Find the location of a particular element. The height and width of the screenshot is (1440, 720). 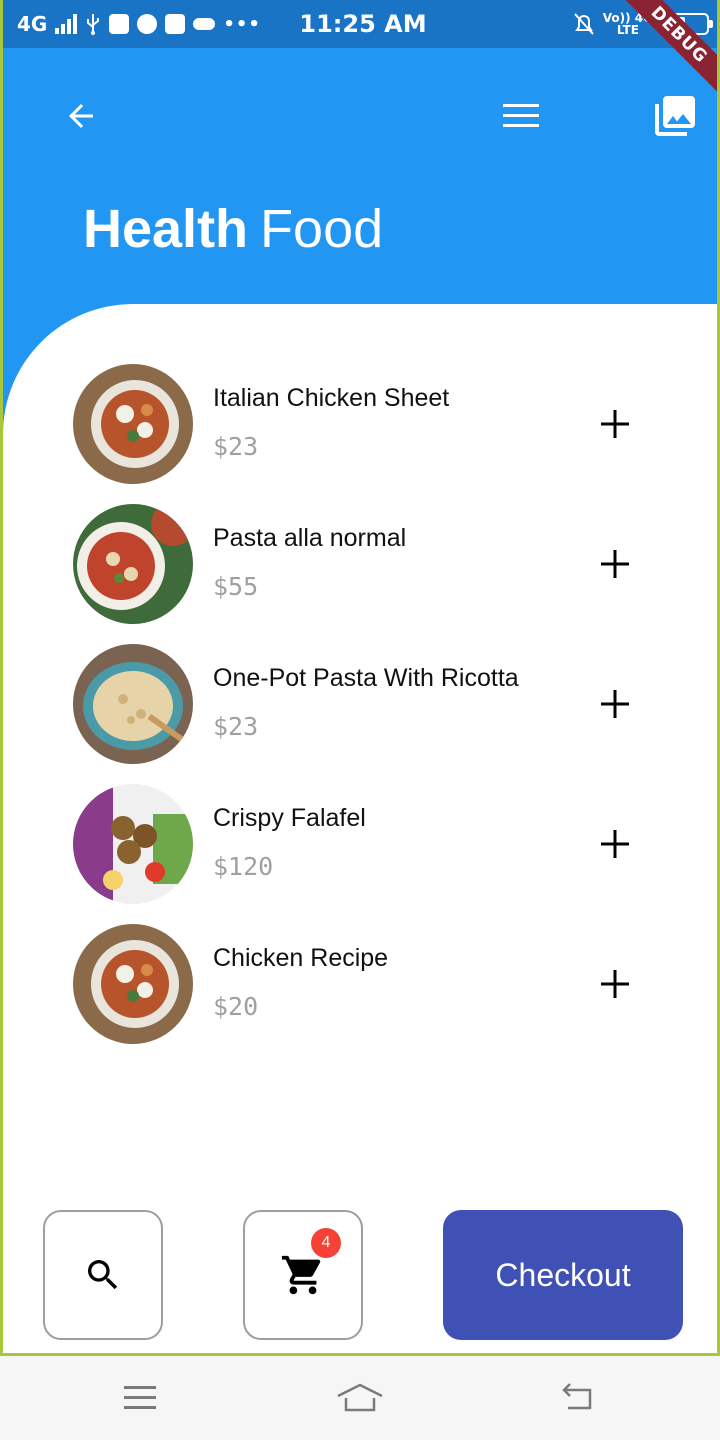

item-name: One-Pot Pasta With Ricotta is located at coordinates (366, 678).